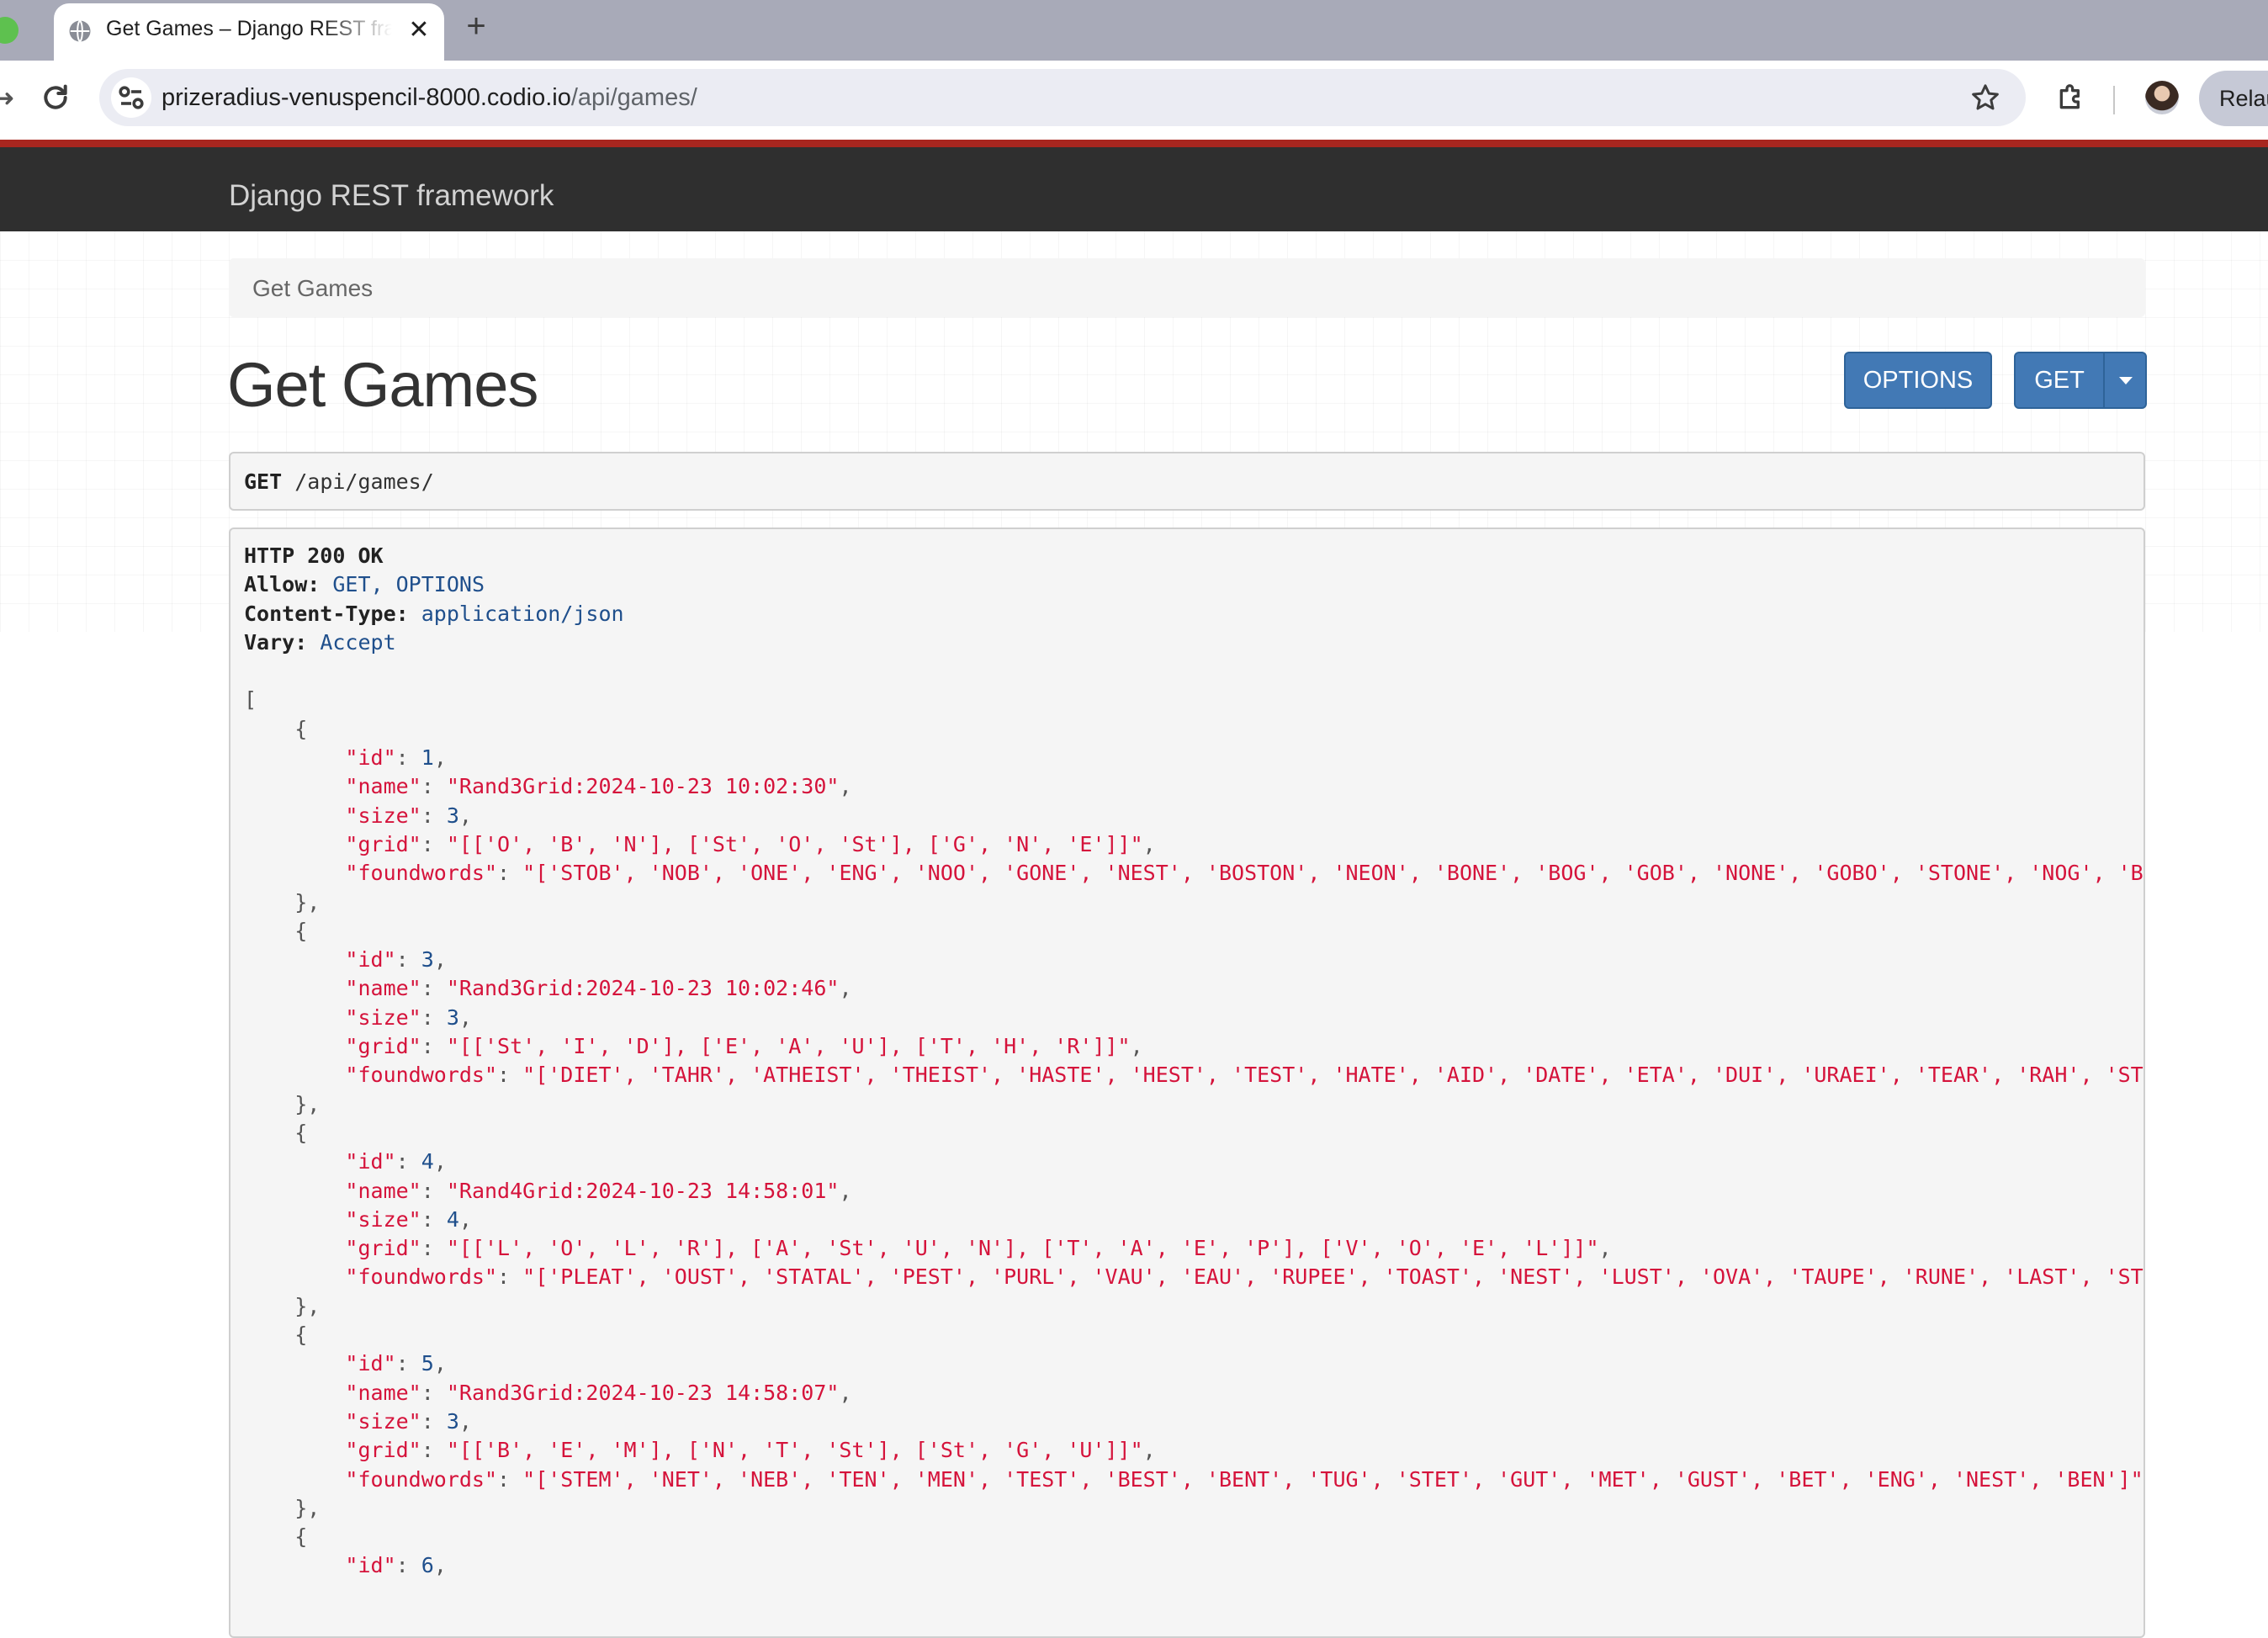  What do you see at coordinates (251, 700) in the screenshot?
I see `json-bracket: [` at bounding box center [251, 700].